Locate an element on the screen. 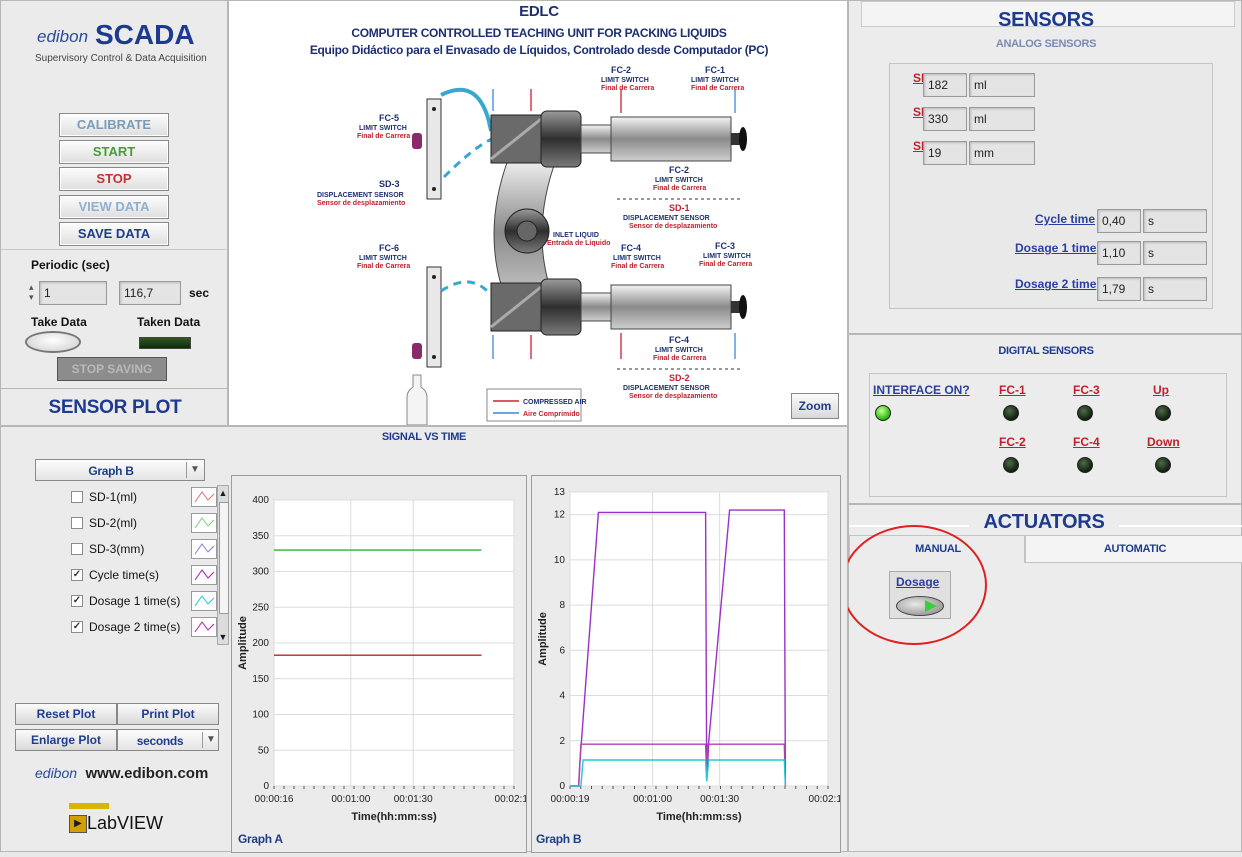  cycle-time-name: Cycle time is located at coordinates (1065, 219).